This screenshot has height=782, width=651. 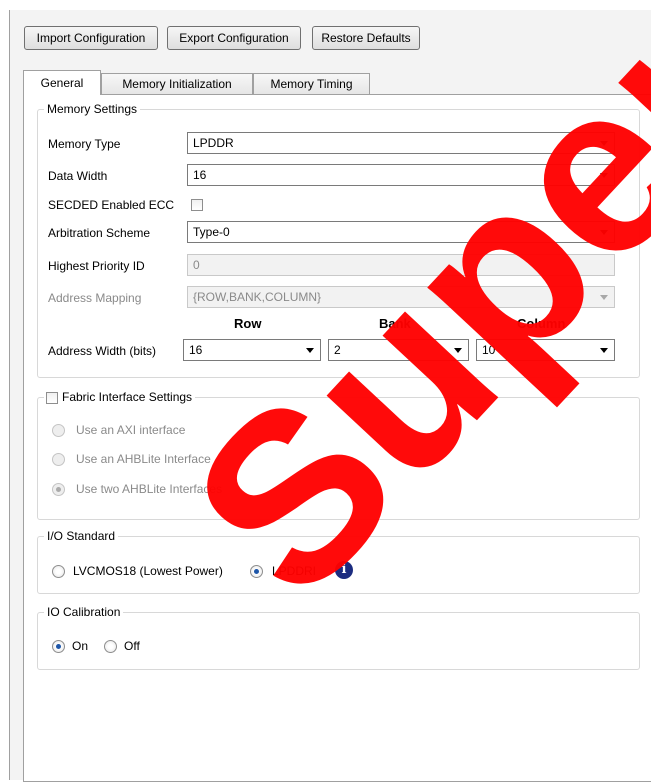 I want to click on lvcmos18-radio, so click(x=58, y=571).